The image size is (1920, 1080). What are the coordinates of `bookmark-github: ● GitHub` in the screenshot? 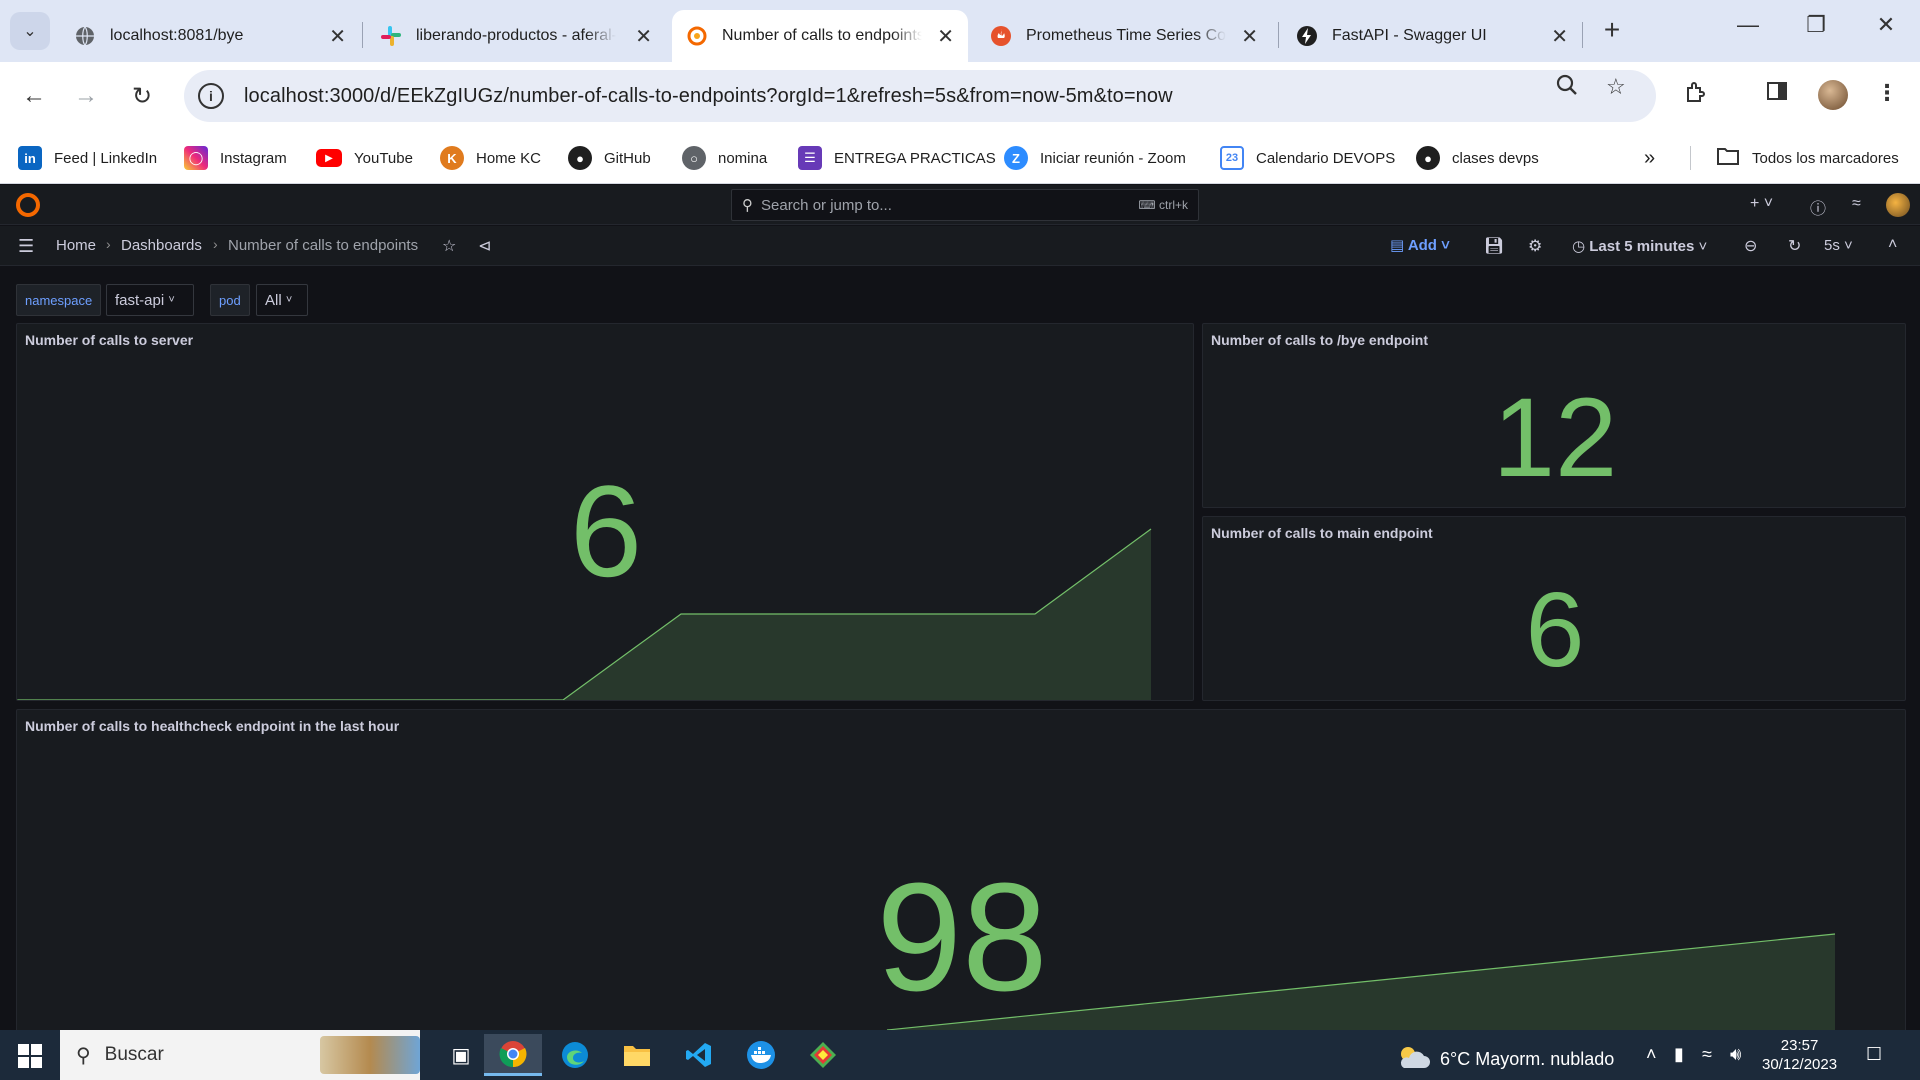 It's located at (609, 158).